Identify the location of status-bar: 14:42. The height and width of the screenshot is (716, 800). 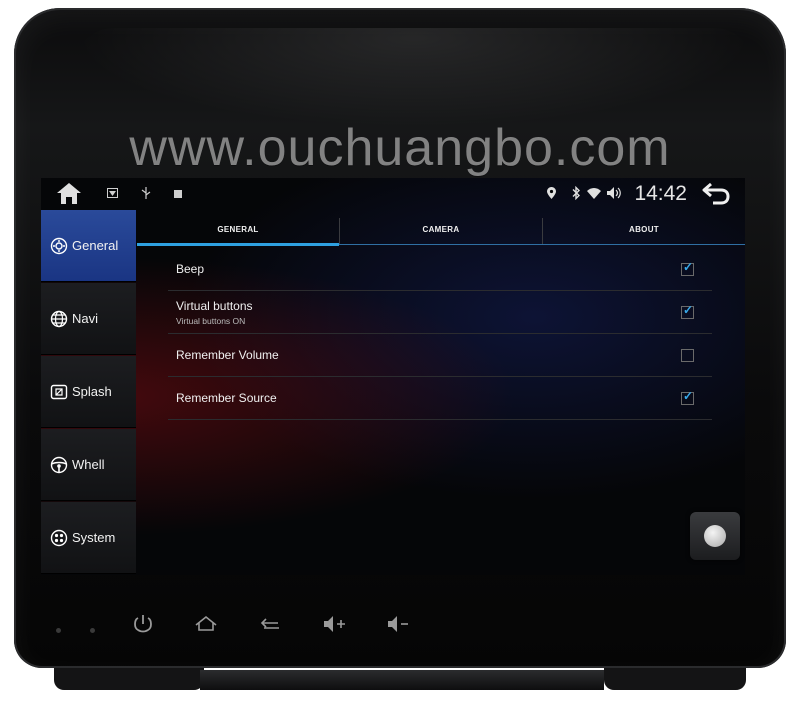
(393, 194).